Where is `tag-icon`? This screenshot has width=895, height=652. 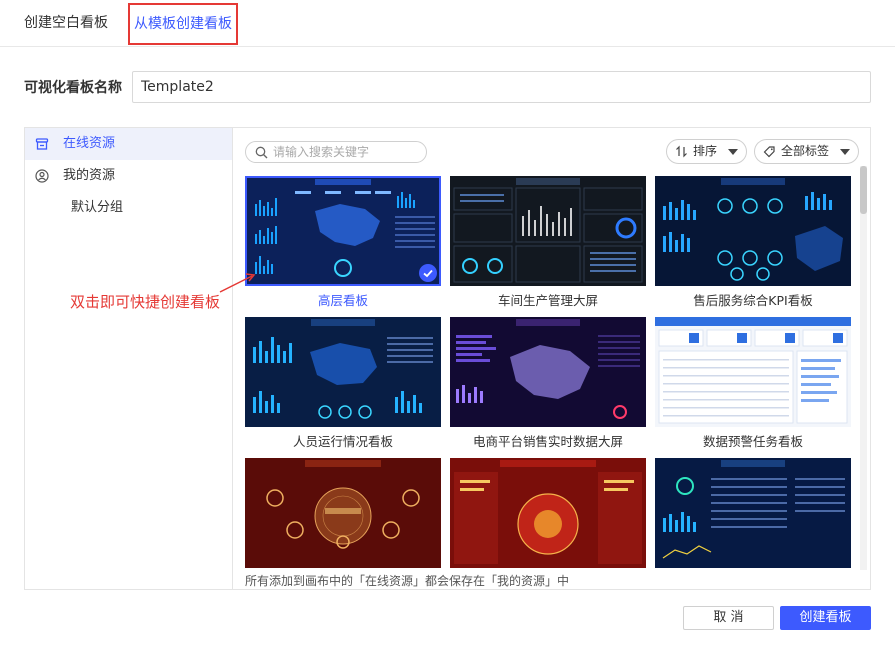
tag-icon is located at coordinates (769, 152).